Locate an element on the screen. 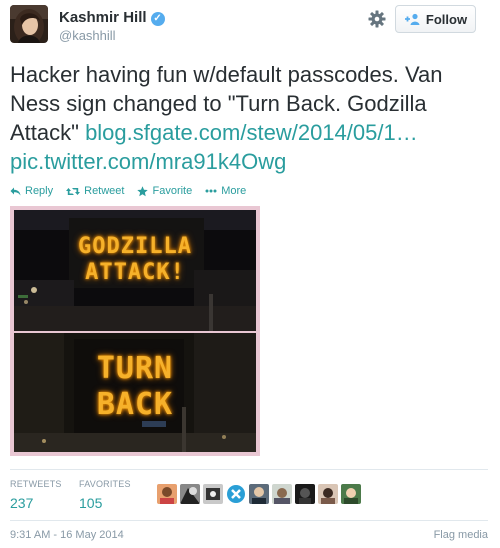 This screenshot has width=500, height=548. author-handle: @kashhill is located at coordinates (87, 35).